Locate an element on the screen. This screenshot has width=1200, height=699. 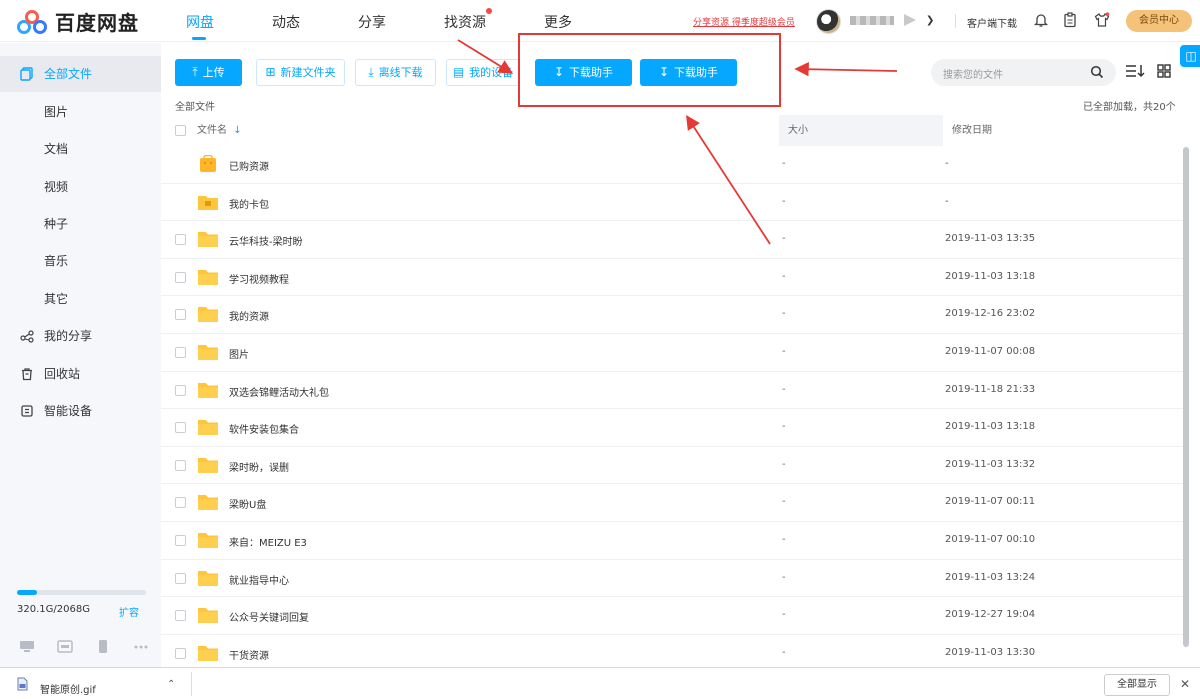
chevron-down-icon: ❯ is located at coordinates (930, 20).